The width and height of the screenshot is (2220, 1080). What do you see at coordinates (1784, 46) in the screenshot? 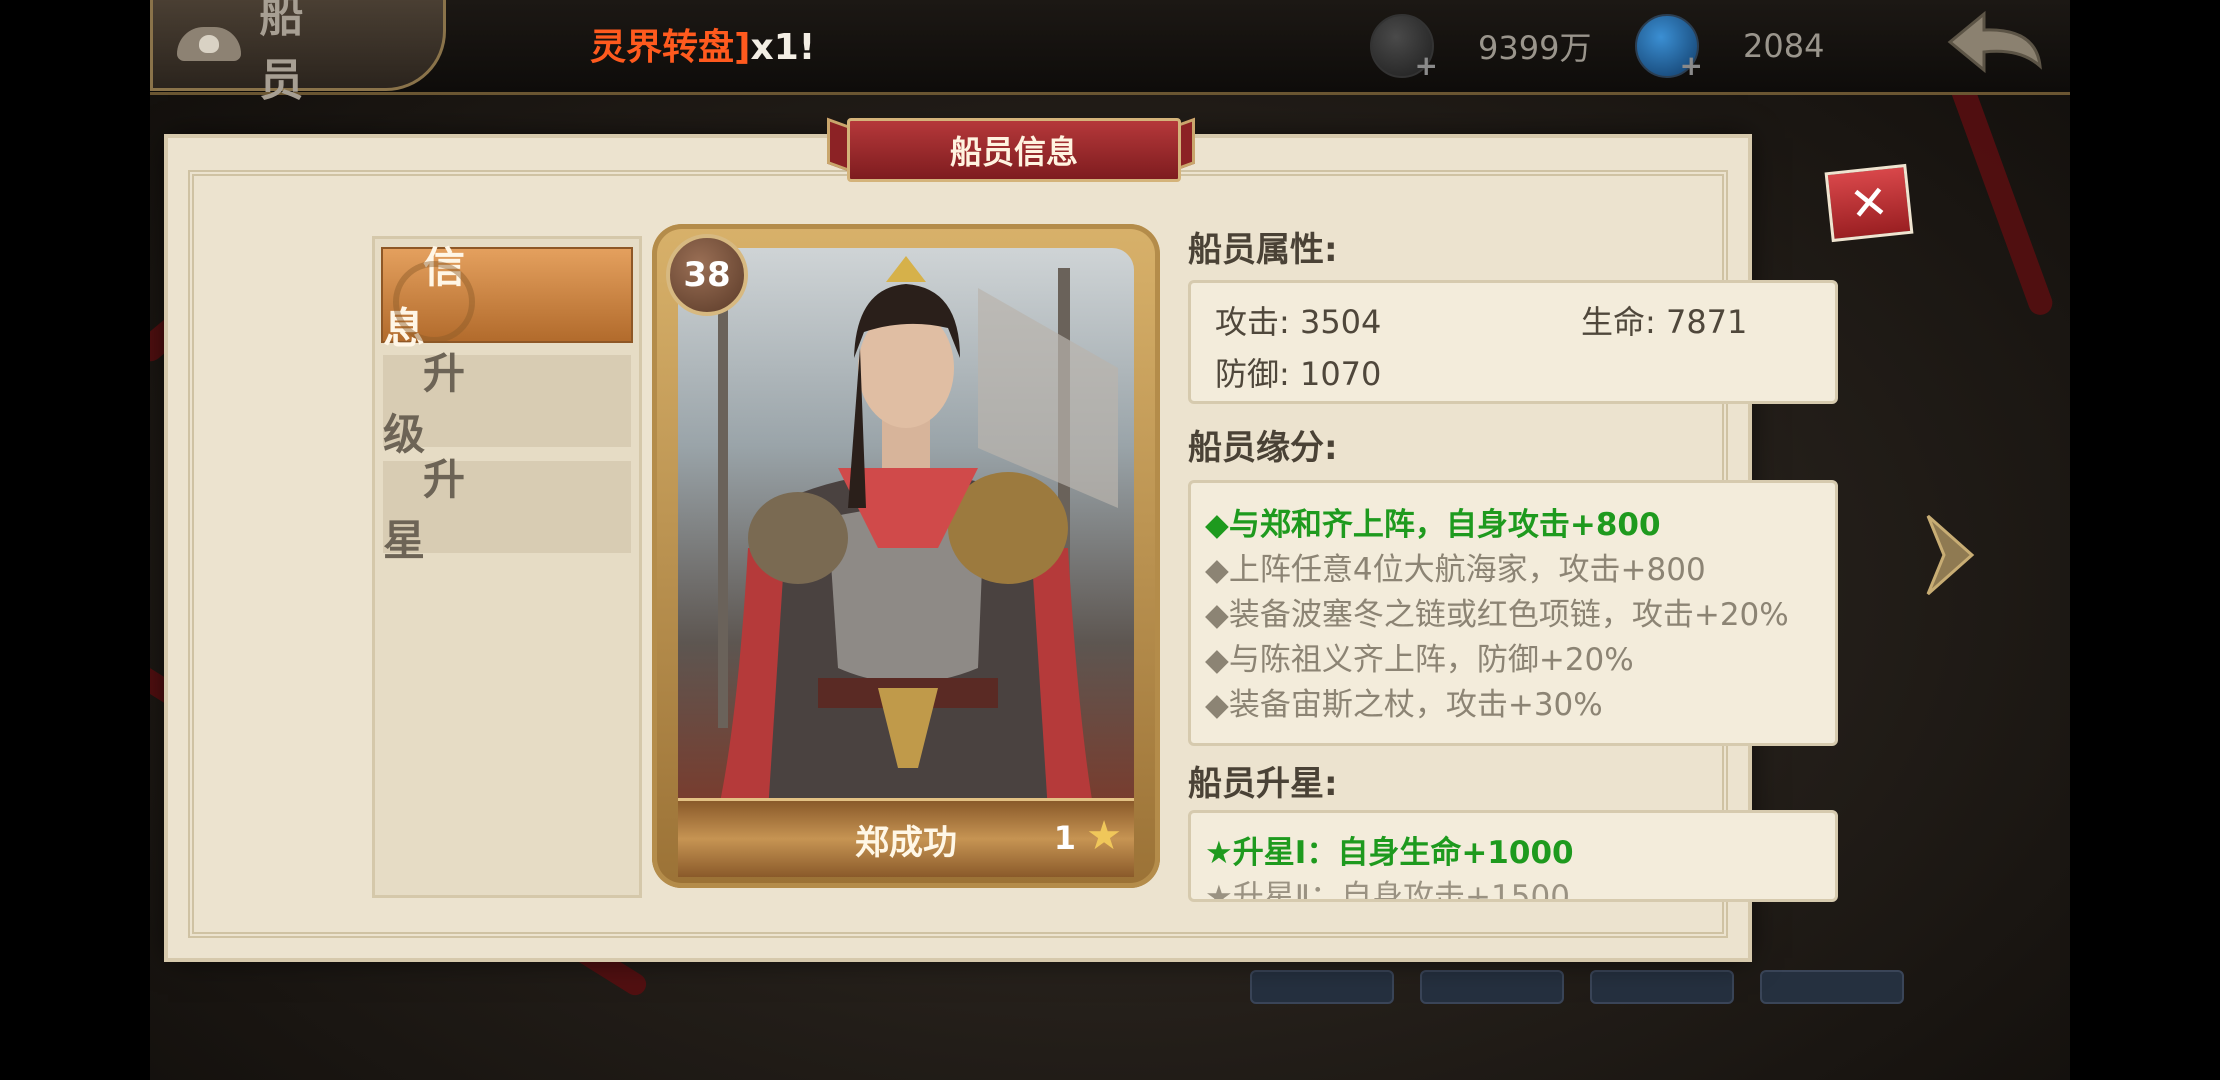
I see `gem-value: 2084` at bounding box center [1784, 46].